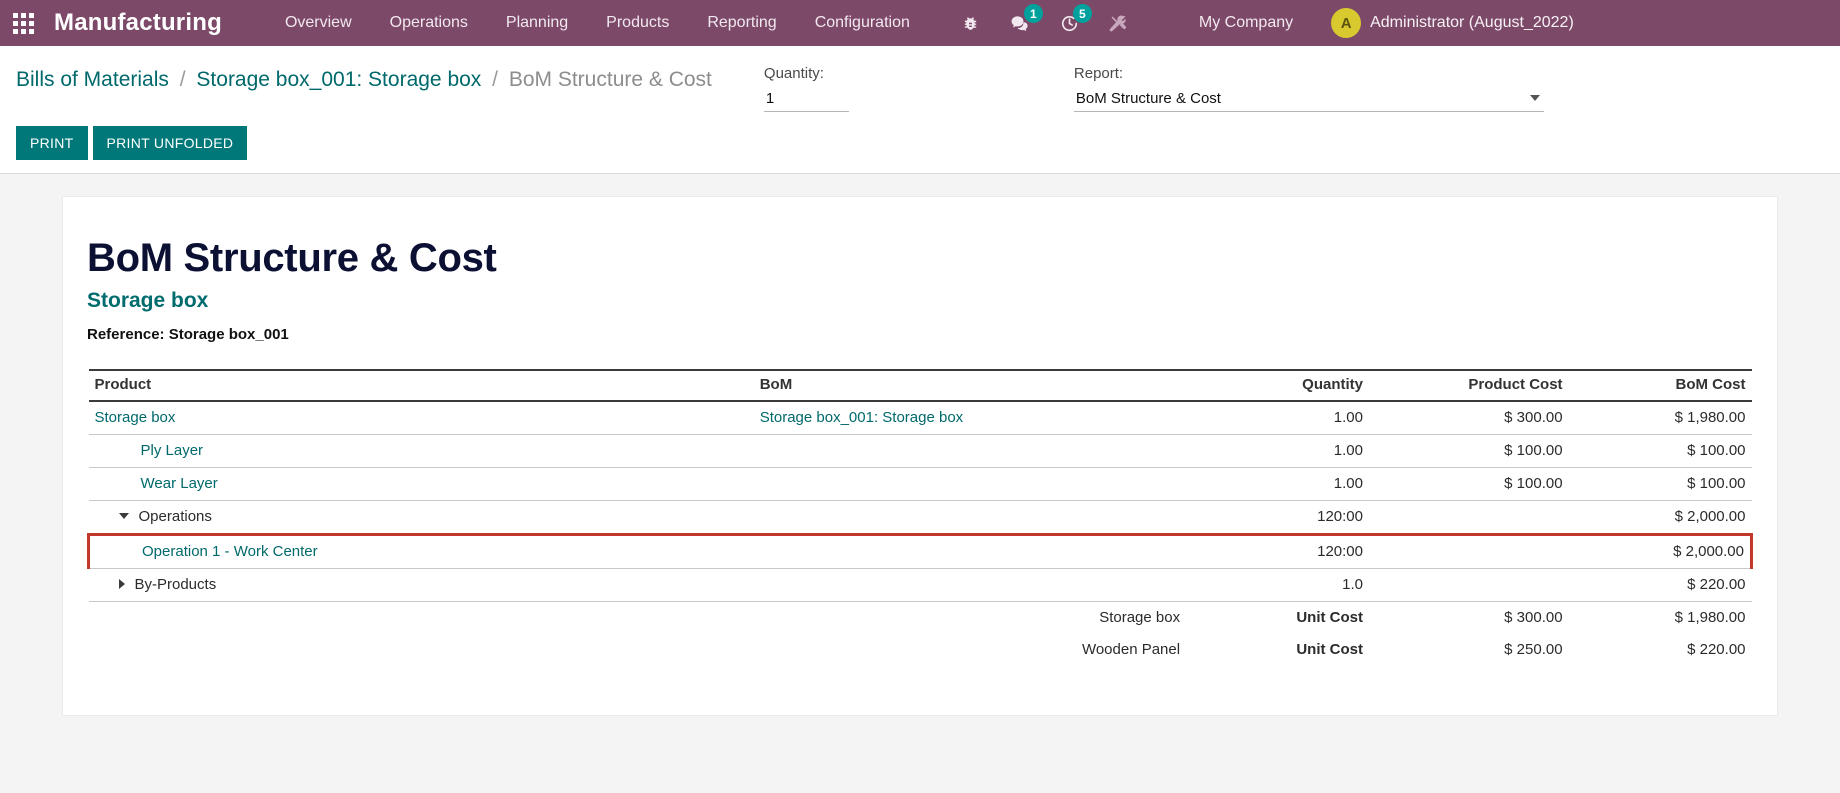 The image size is (1840, 793). I want to click on page-title: BoM Structure & Cost, so click(292, 258).